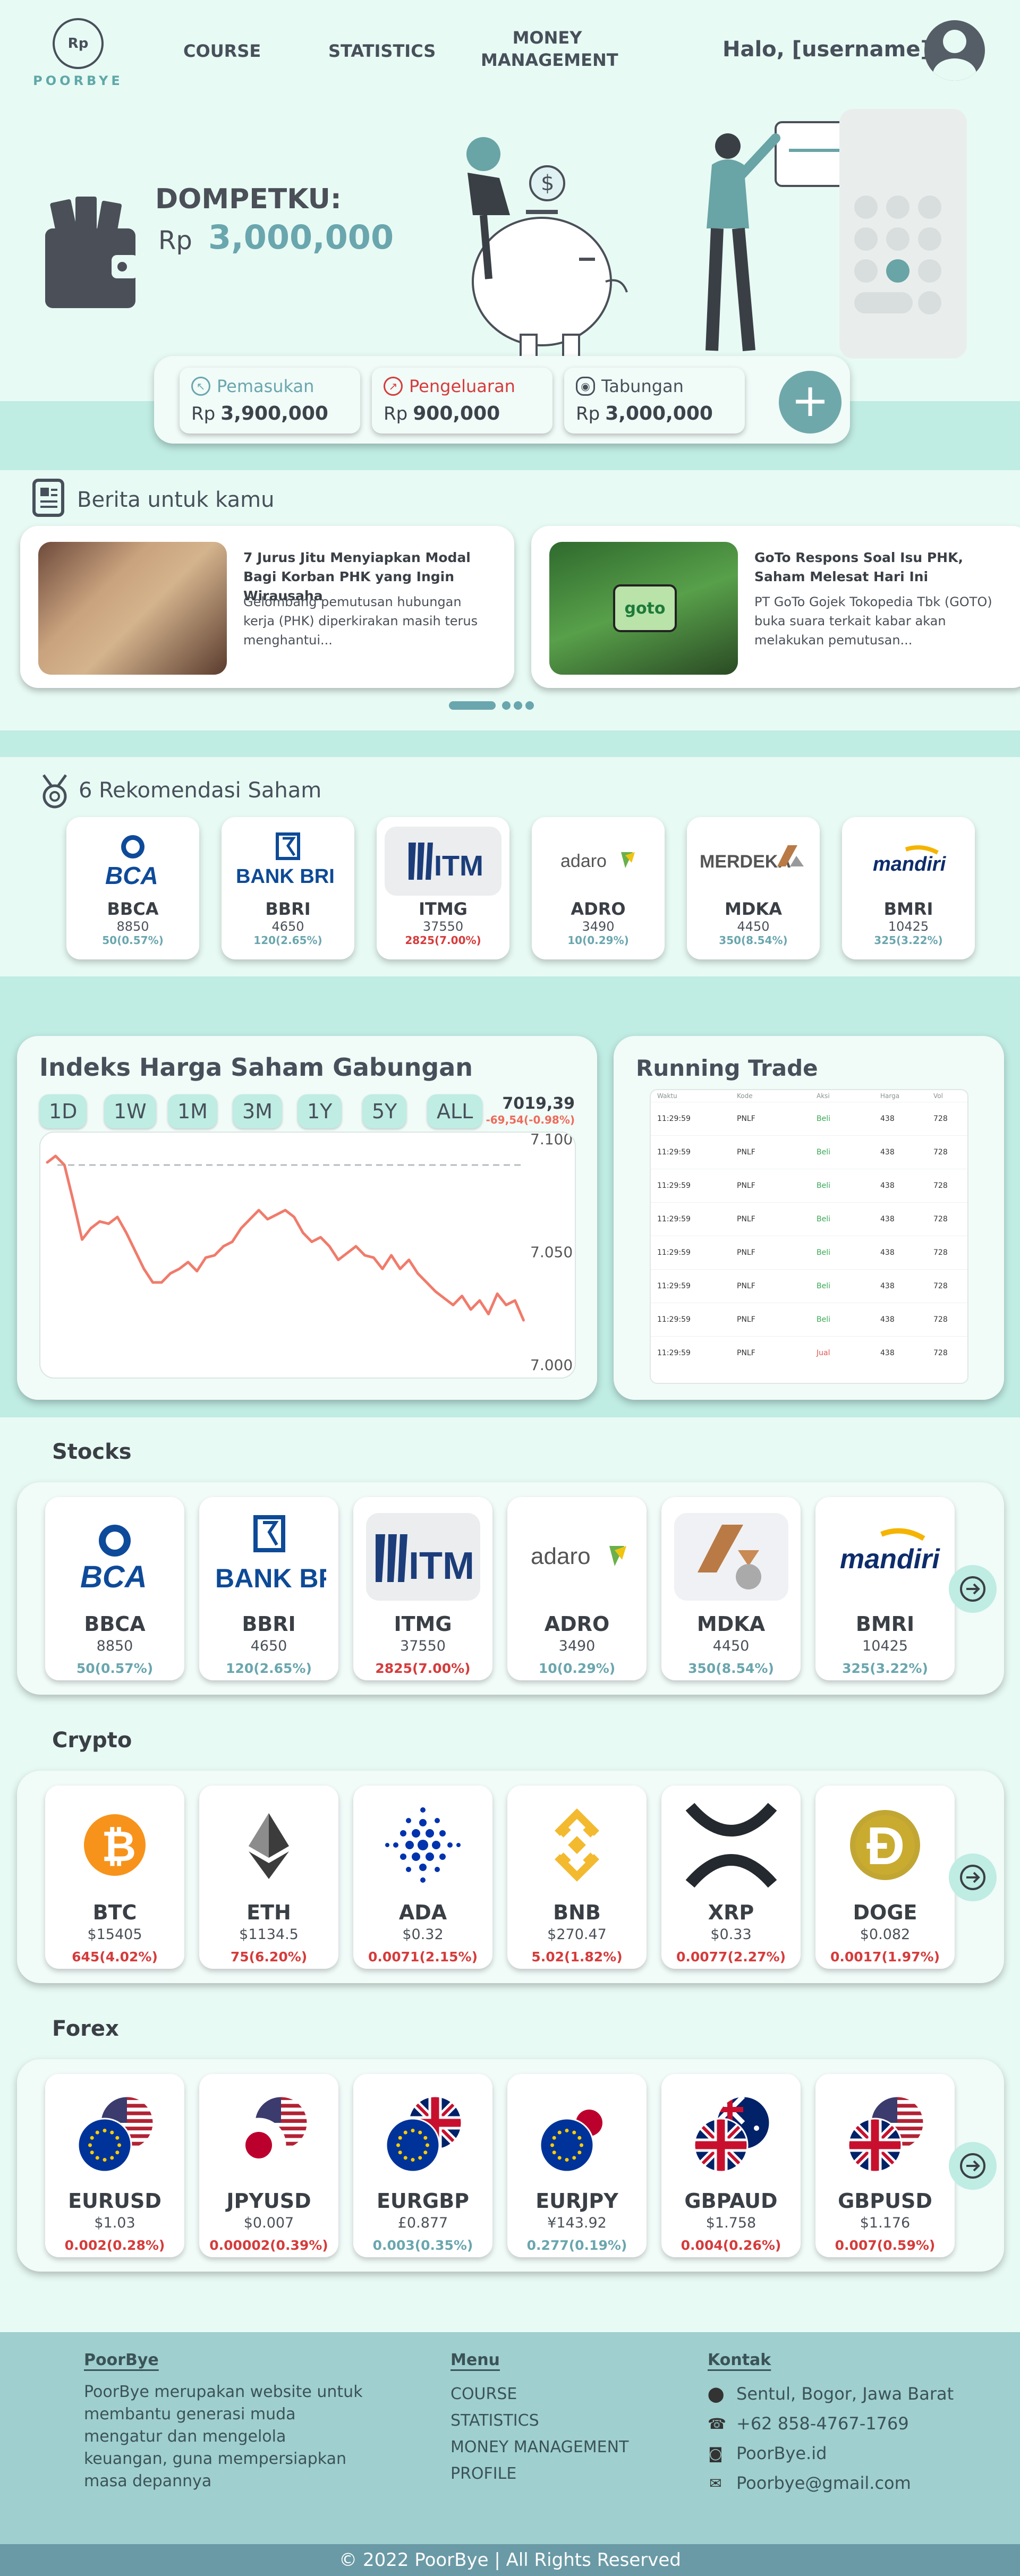 The height and width of the screenshot is (2576, 1020). Describe the element at coordinates (494, 705) in the screenshot. I see `carousel-dots` at that location.